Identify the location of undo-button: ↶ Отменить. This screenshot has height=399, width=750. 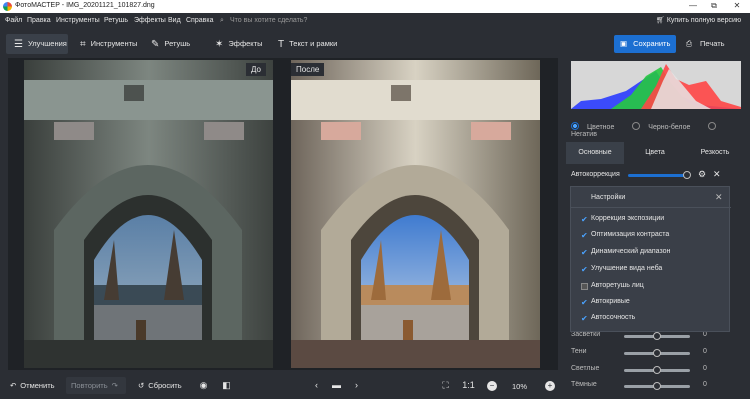
(33, 385).